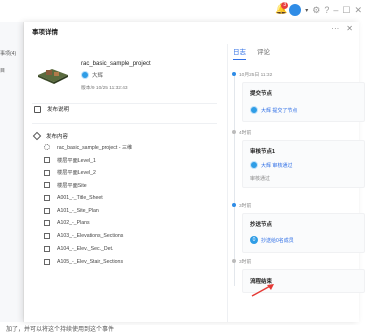  What do you see at coordinates (8, 53) in the screenshot?
I see `background-item: 事项(4)` at bounding box center [8, 53].